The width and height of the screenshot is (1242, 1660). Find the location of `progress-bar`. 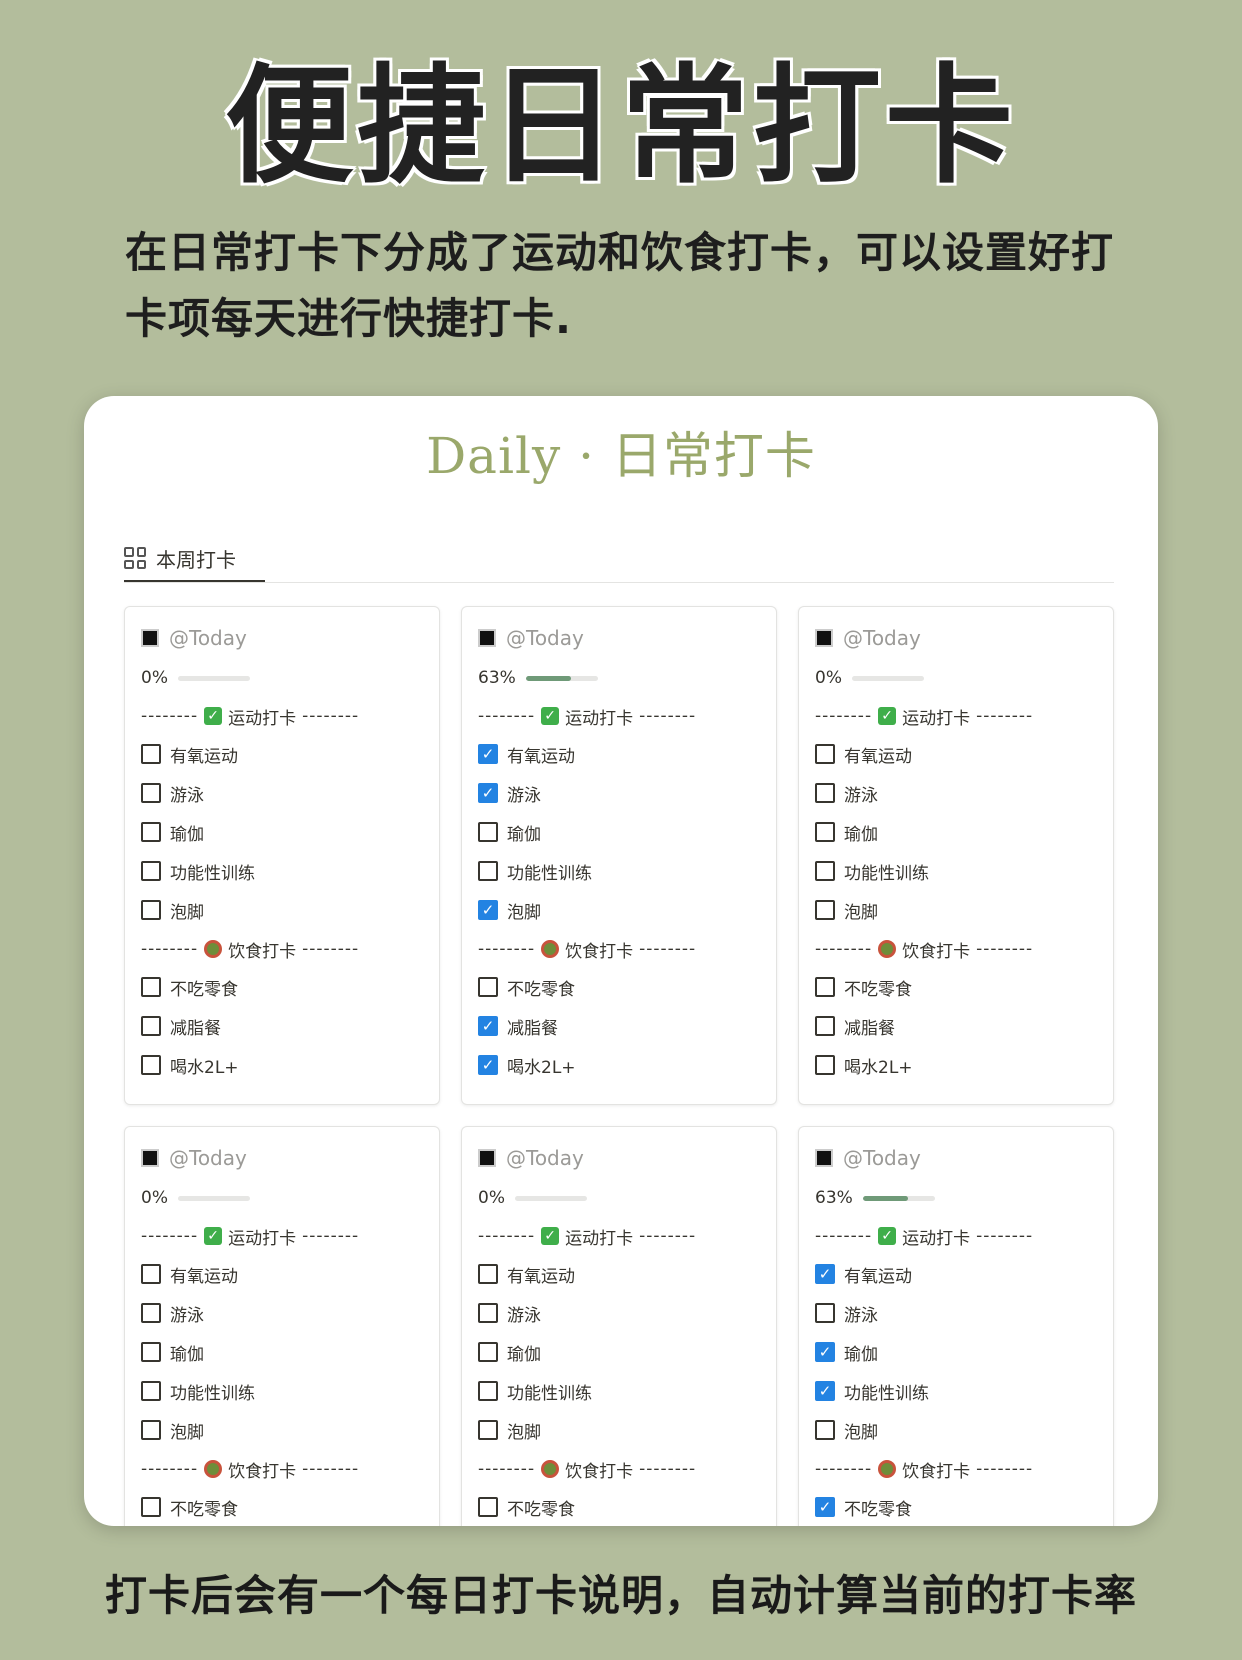

progress-bar is located at coordinates (887, 678).